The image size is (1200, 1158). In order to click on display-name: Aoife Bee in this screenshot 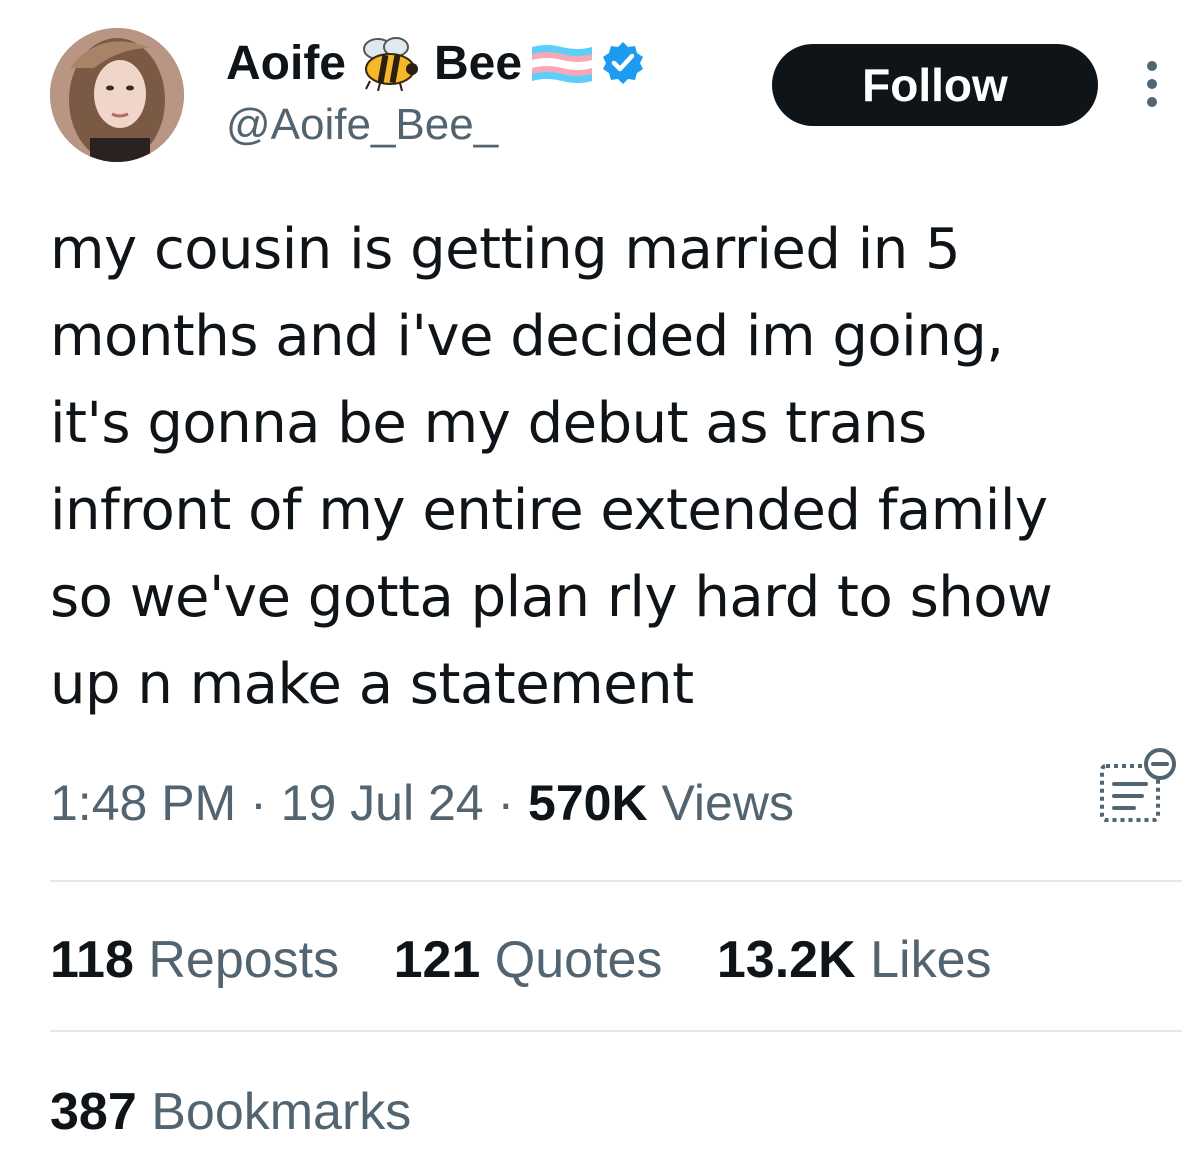, I will do `click(436, 63)`.